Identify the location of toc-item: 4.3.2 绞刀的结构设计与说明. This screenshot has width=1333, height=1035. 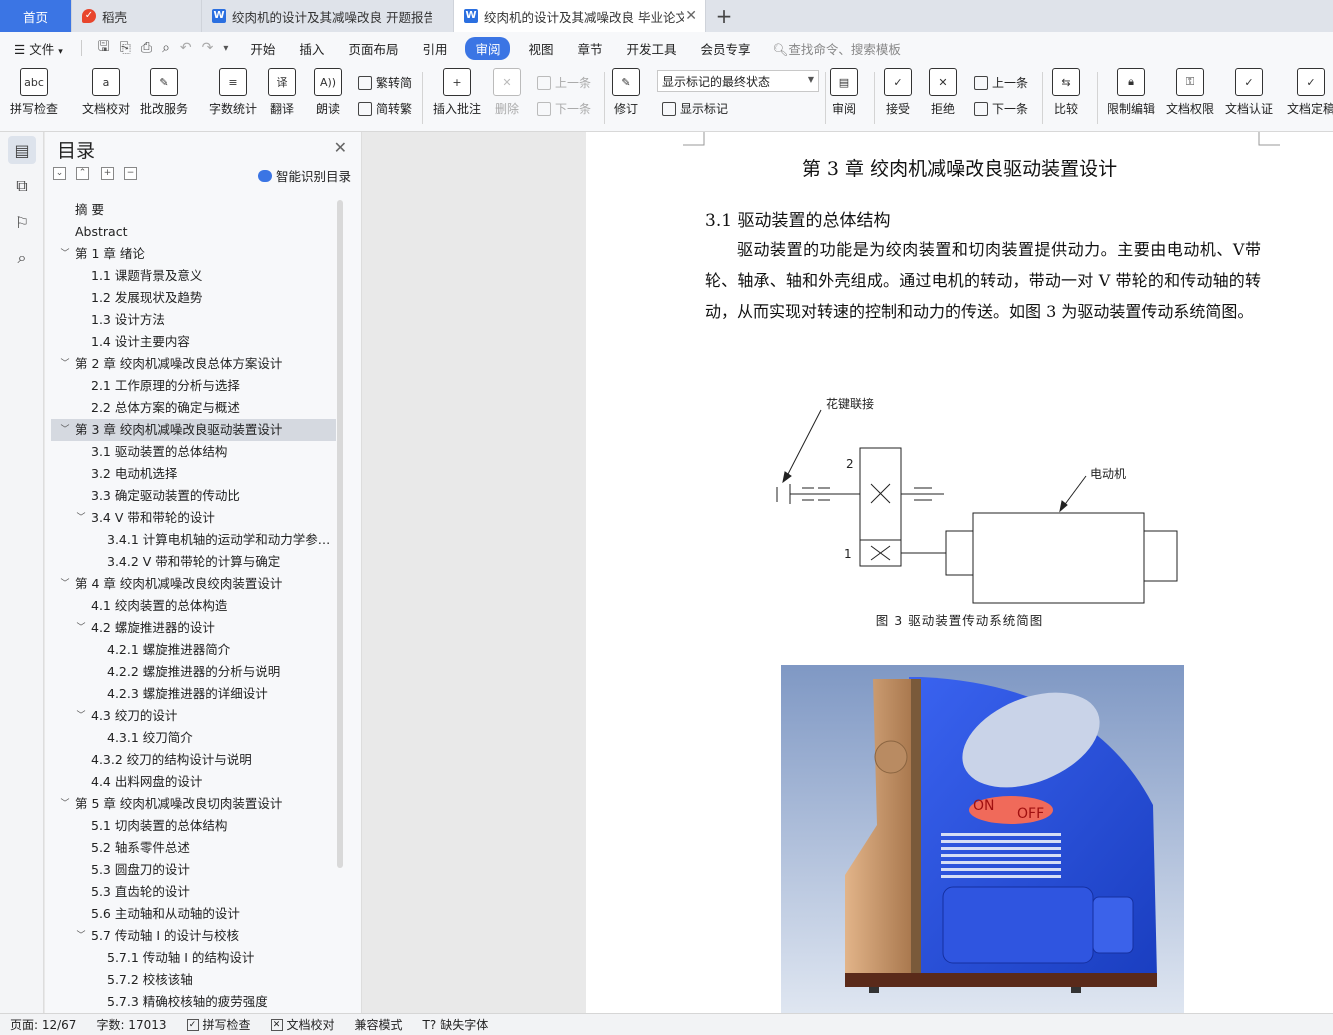
(193, 760).